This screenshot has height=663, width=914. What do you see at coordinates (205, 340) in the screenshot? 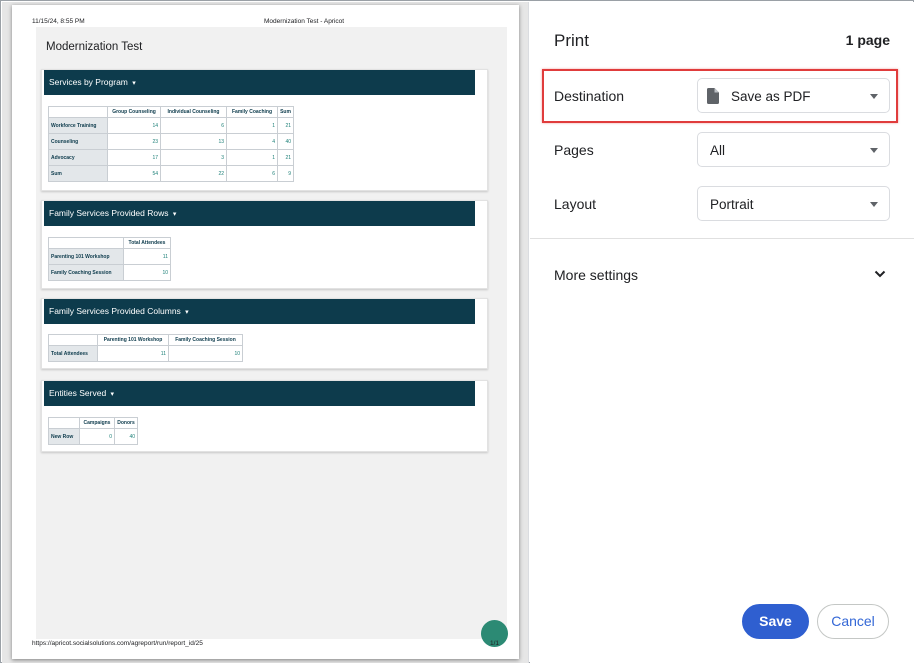
I see `column-header: Family Coaching Session` at bounding box center [205, 340].